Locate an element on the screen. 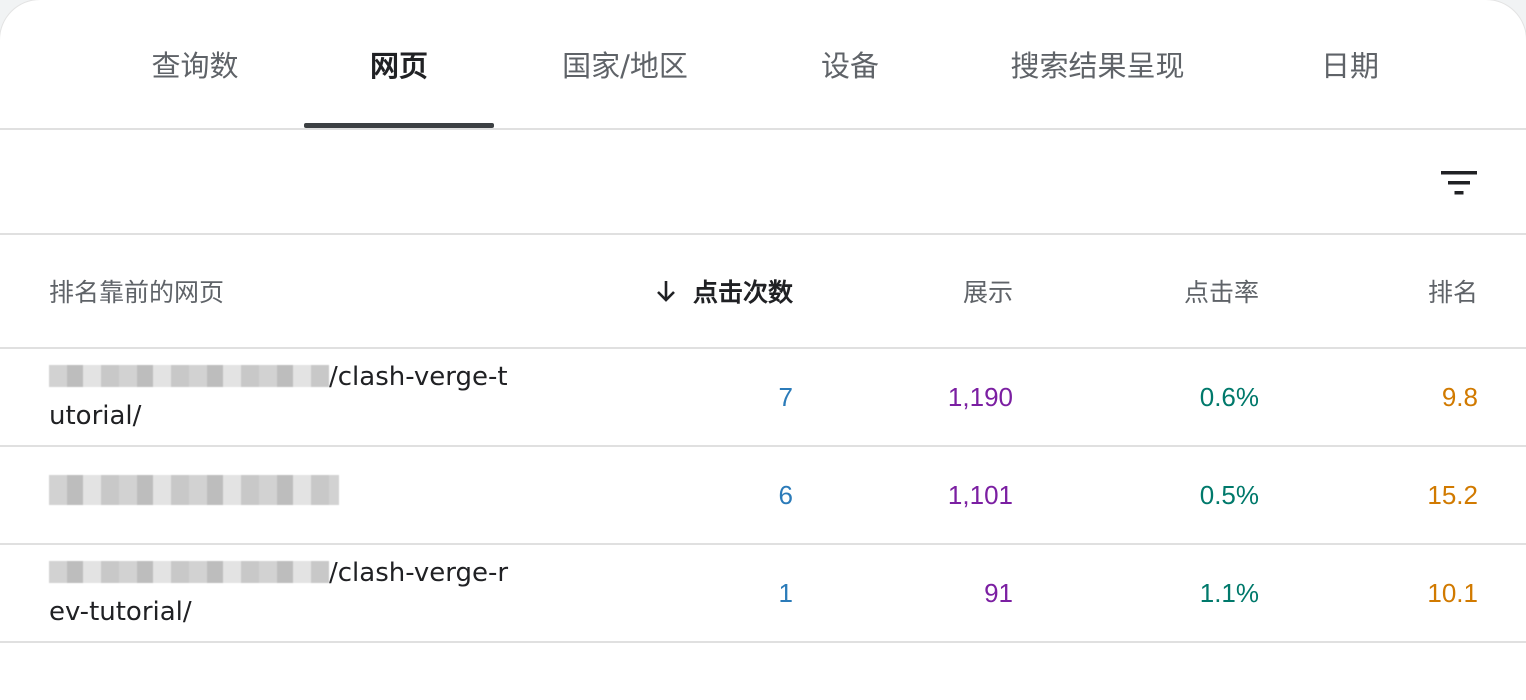 The height and width of the screenshot is (700, 1526). tab-countries: 国家/地区 is located at coordinates (625, 64).